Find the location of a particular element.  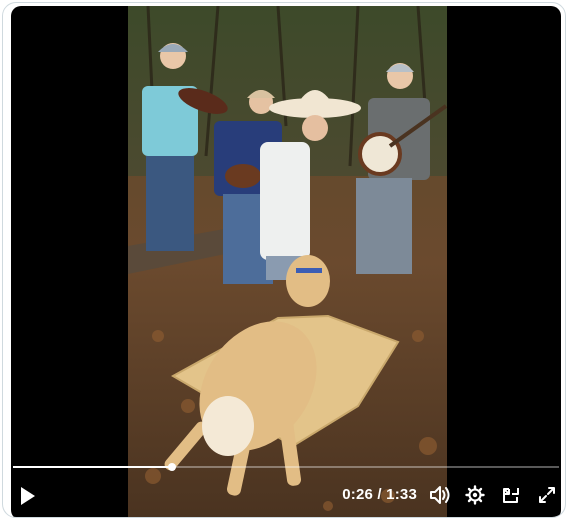

gear-icon is located at coordinates (475, 495).